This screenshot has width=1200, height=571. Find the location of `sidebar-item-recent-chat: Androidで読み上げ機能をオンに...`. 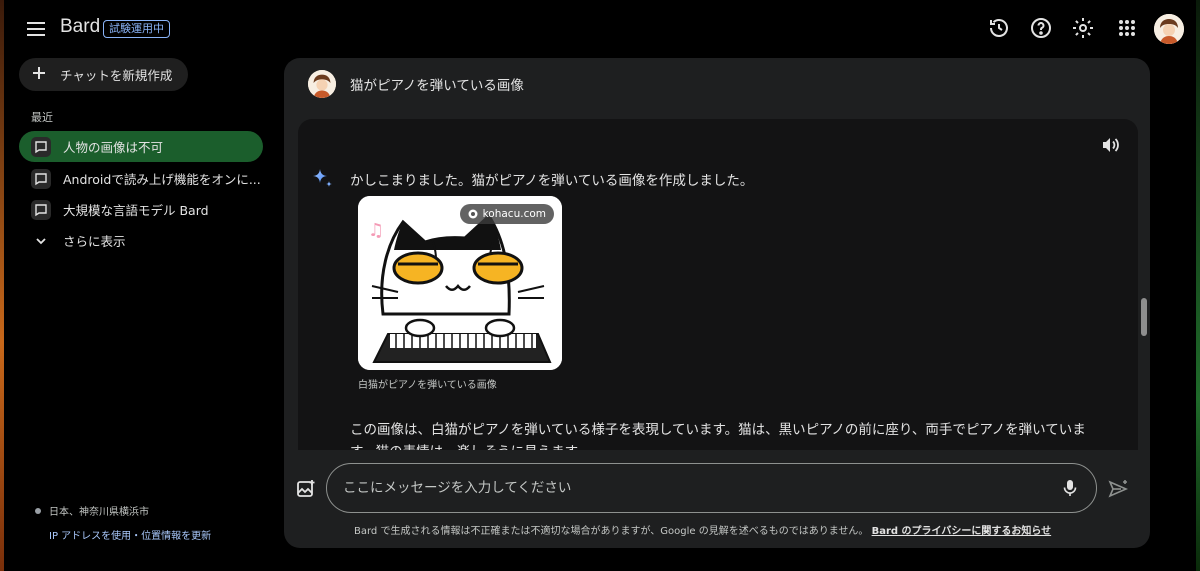

sidebar-item-recent-chat: Androidで読み上げ機能をオンに... is located at coordinates (141, 178).